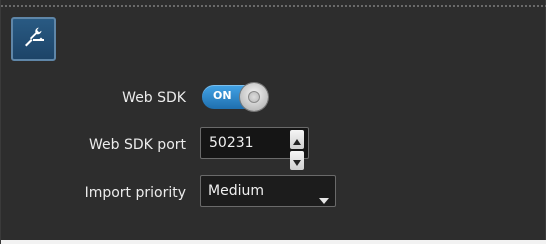  I want to click on port-decrement-button, so click(297, 160).